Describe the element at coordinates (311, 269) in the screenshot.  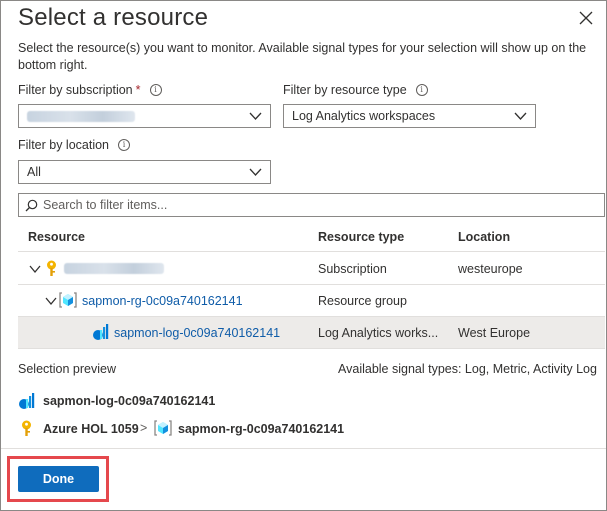
I see `table-row-subscription: Subscription westeurope` at that location.